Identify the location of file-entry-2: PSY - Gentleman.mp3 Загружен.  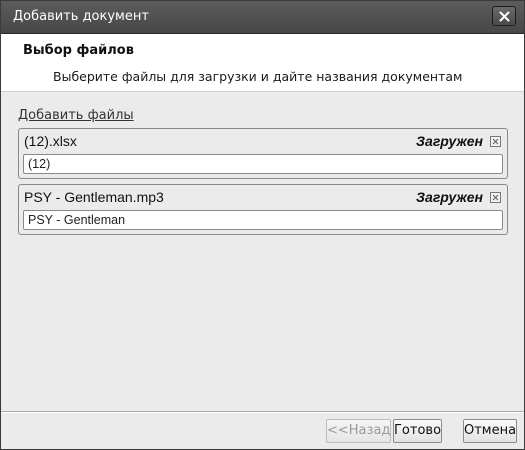
(263, 209).